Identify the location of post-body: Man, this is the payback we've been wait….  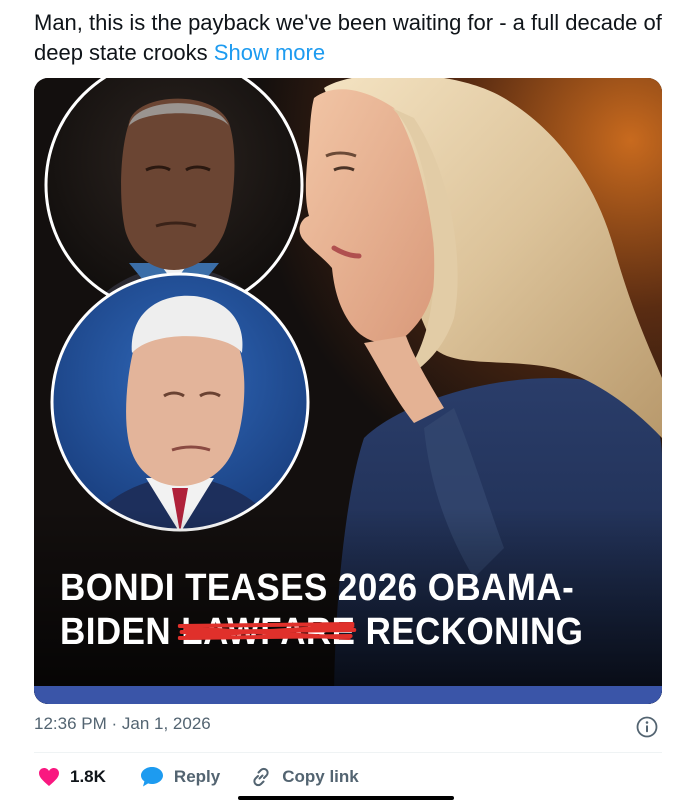
(348, 37).